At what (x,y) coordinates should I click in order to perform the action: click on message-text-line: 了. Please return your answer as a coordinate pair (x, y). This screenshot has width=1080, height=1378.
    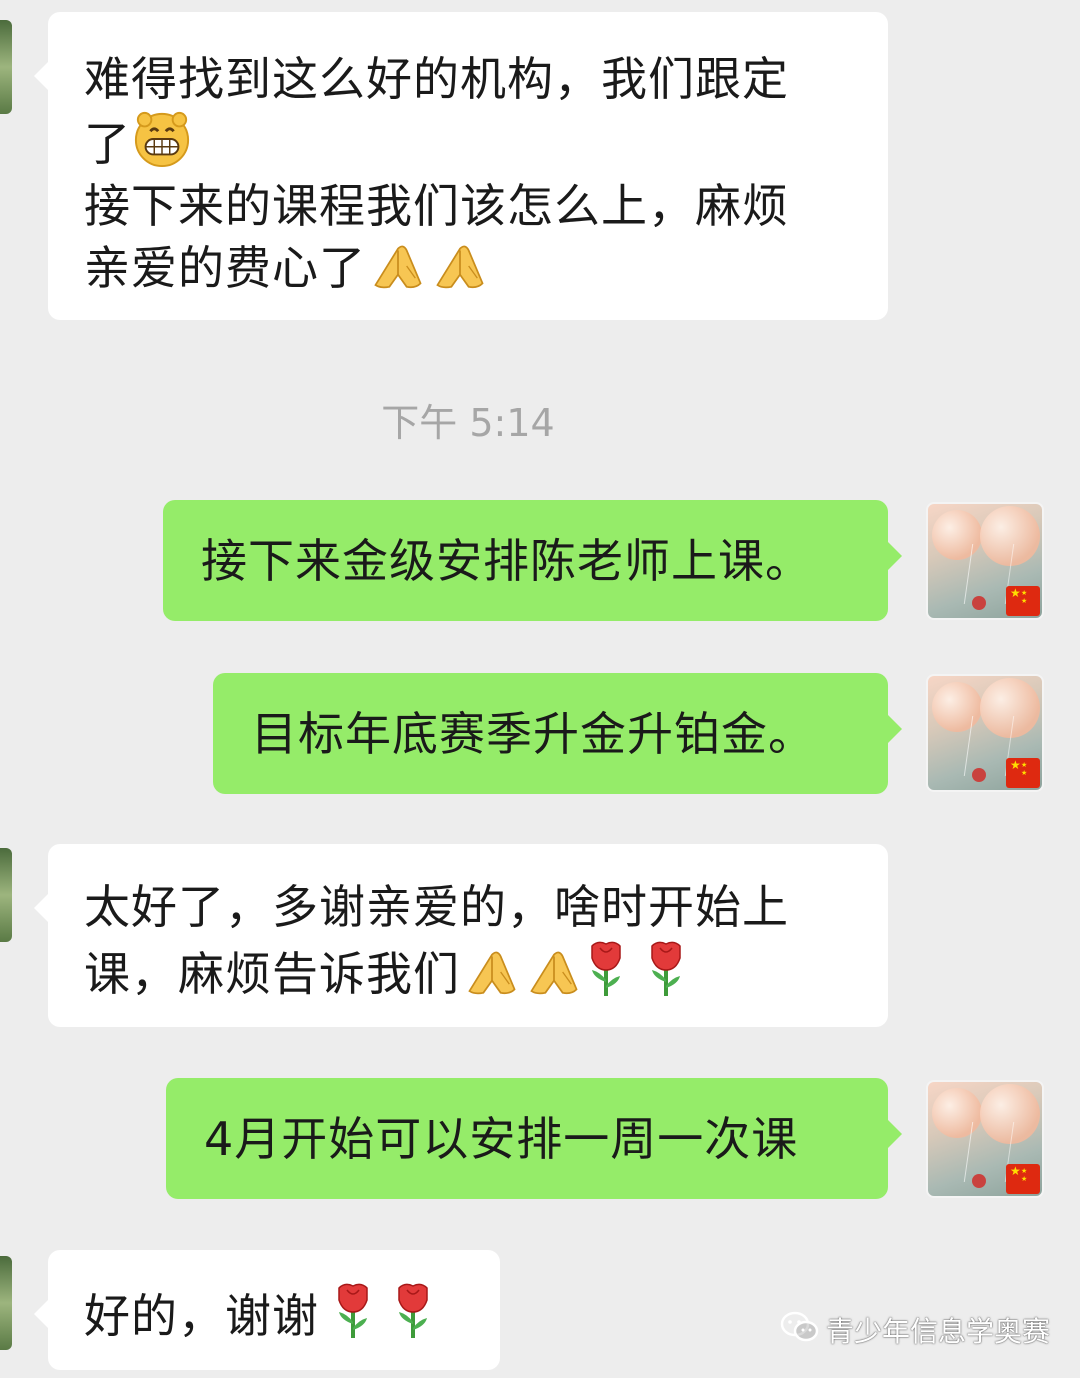
    Looking at the image, I should click on (107, 144).